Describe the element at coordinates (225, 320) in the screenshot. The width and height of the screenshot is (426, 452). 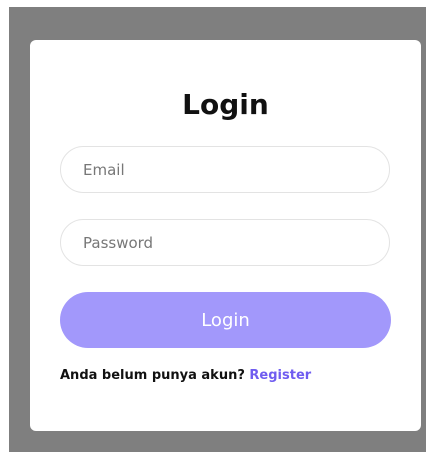
I see `login-button: Login` at that location.